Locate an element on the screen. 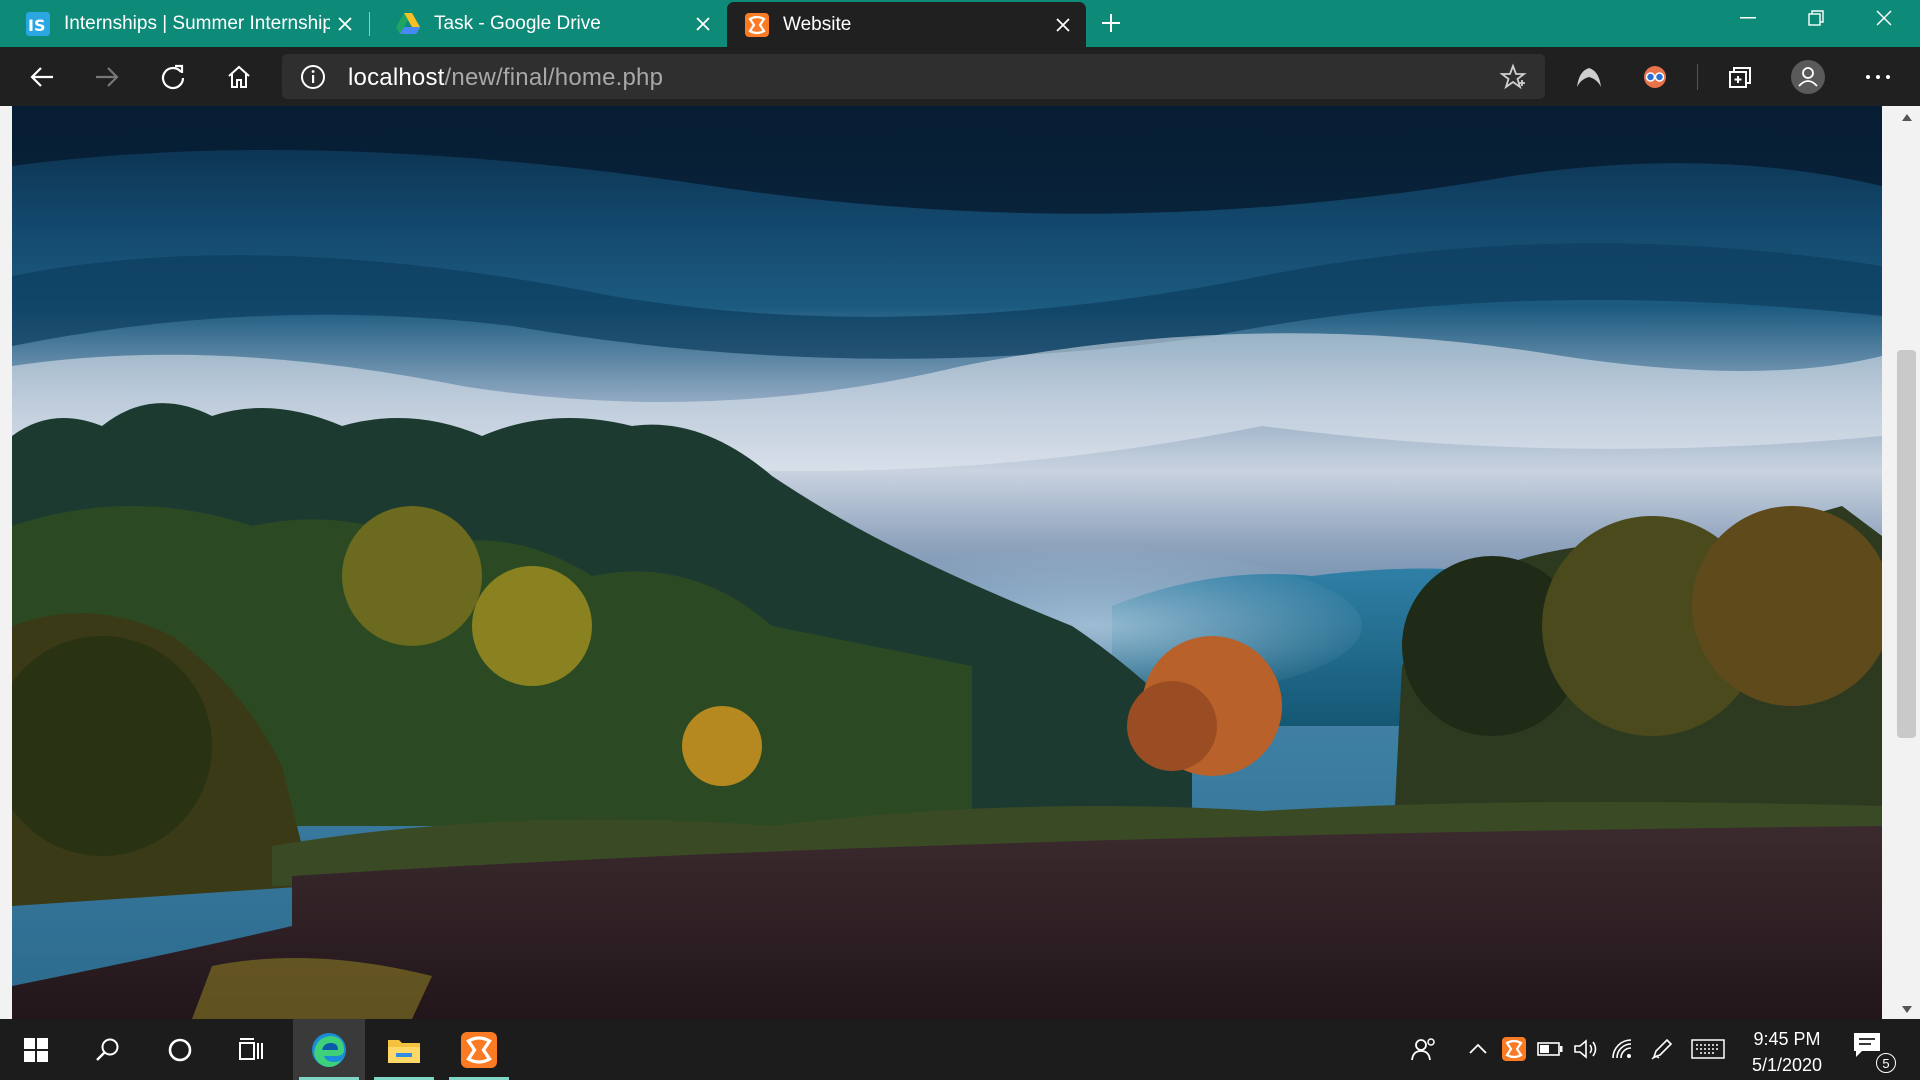 The width and height of the screenshot is (1920, 1080). windows-taskbar: 9:45 PM 5/1/2020 5 is located at coordinates (960, 1049).